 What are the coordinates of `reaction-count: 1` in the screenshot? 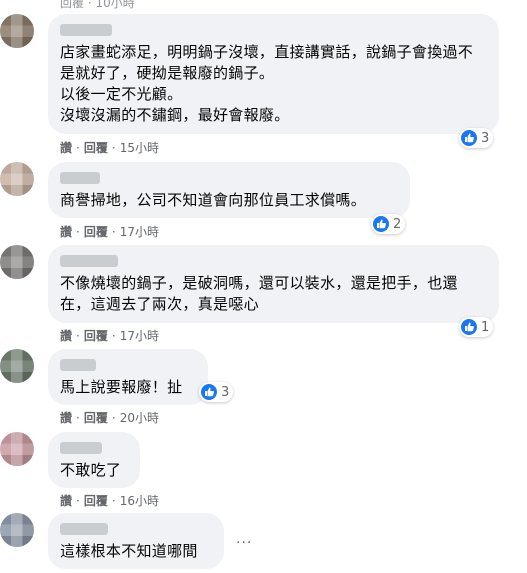 It's located at (476, 327).